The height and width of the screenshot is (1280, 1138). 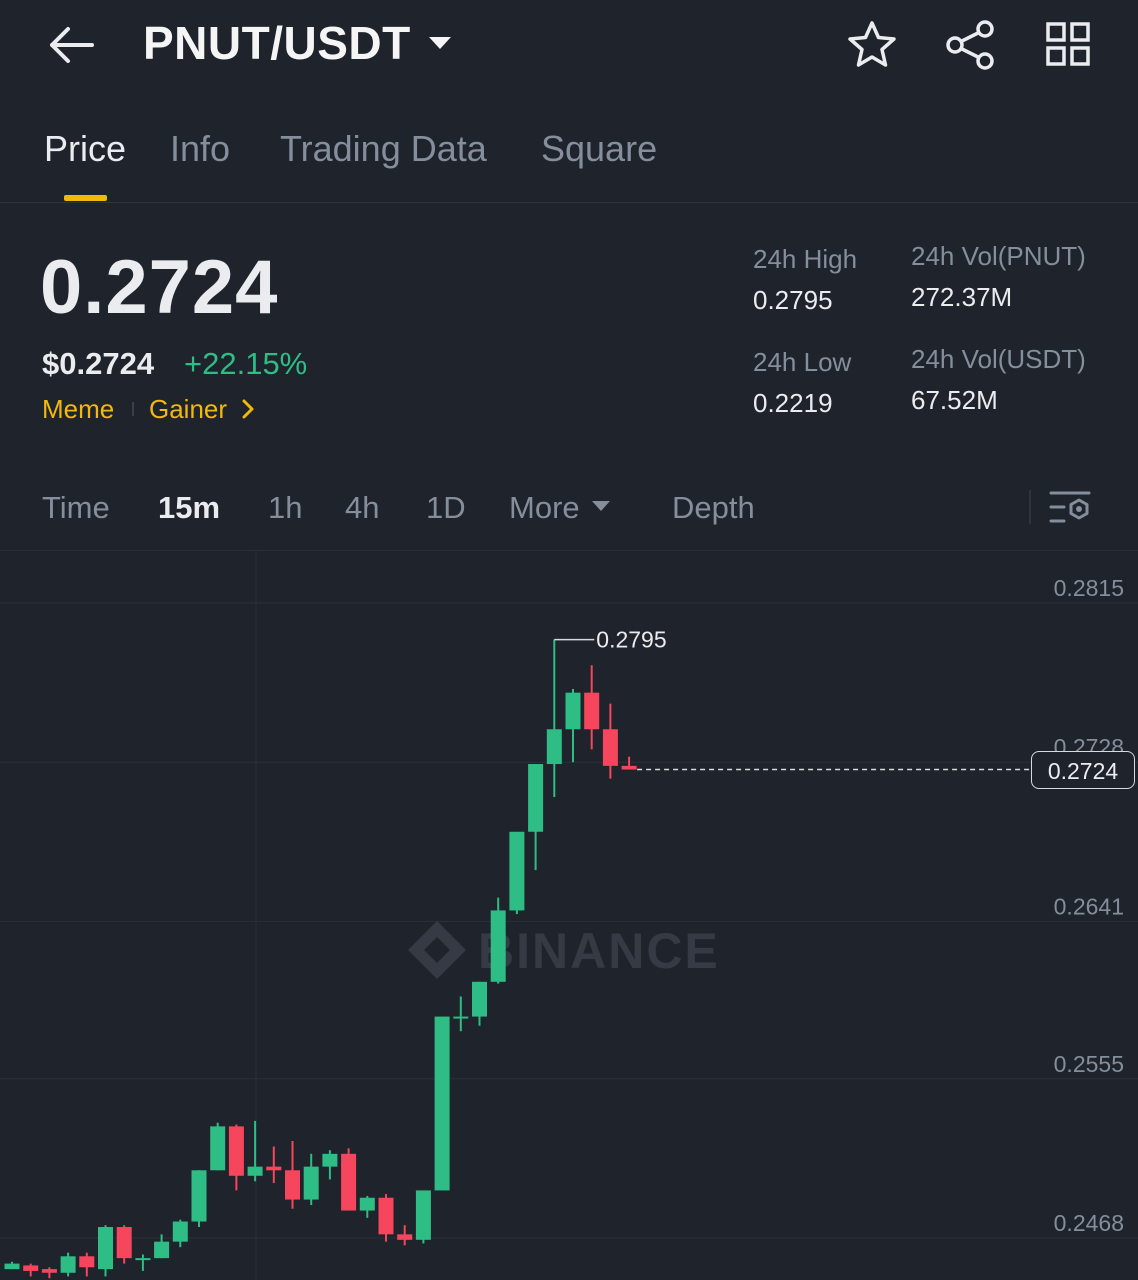 What do you see at coordinates (76, 508) in the screenshot?
I see `tf-time: Time` at bounding box center [76, 508].